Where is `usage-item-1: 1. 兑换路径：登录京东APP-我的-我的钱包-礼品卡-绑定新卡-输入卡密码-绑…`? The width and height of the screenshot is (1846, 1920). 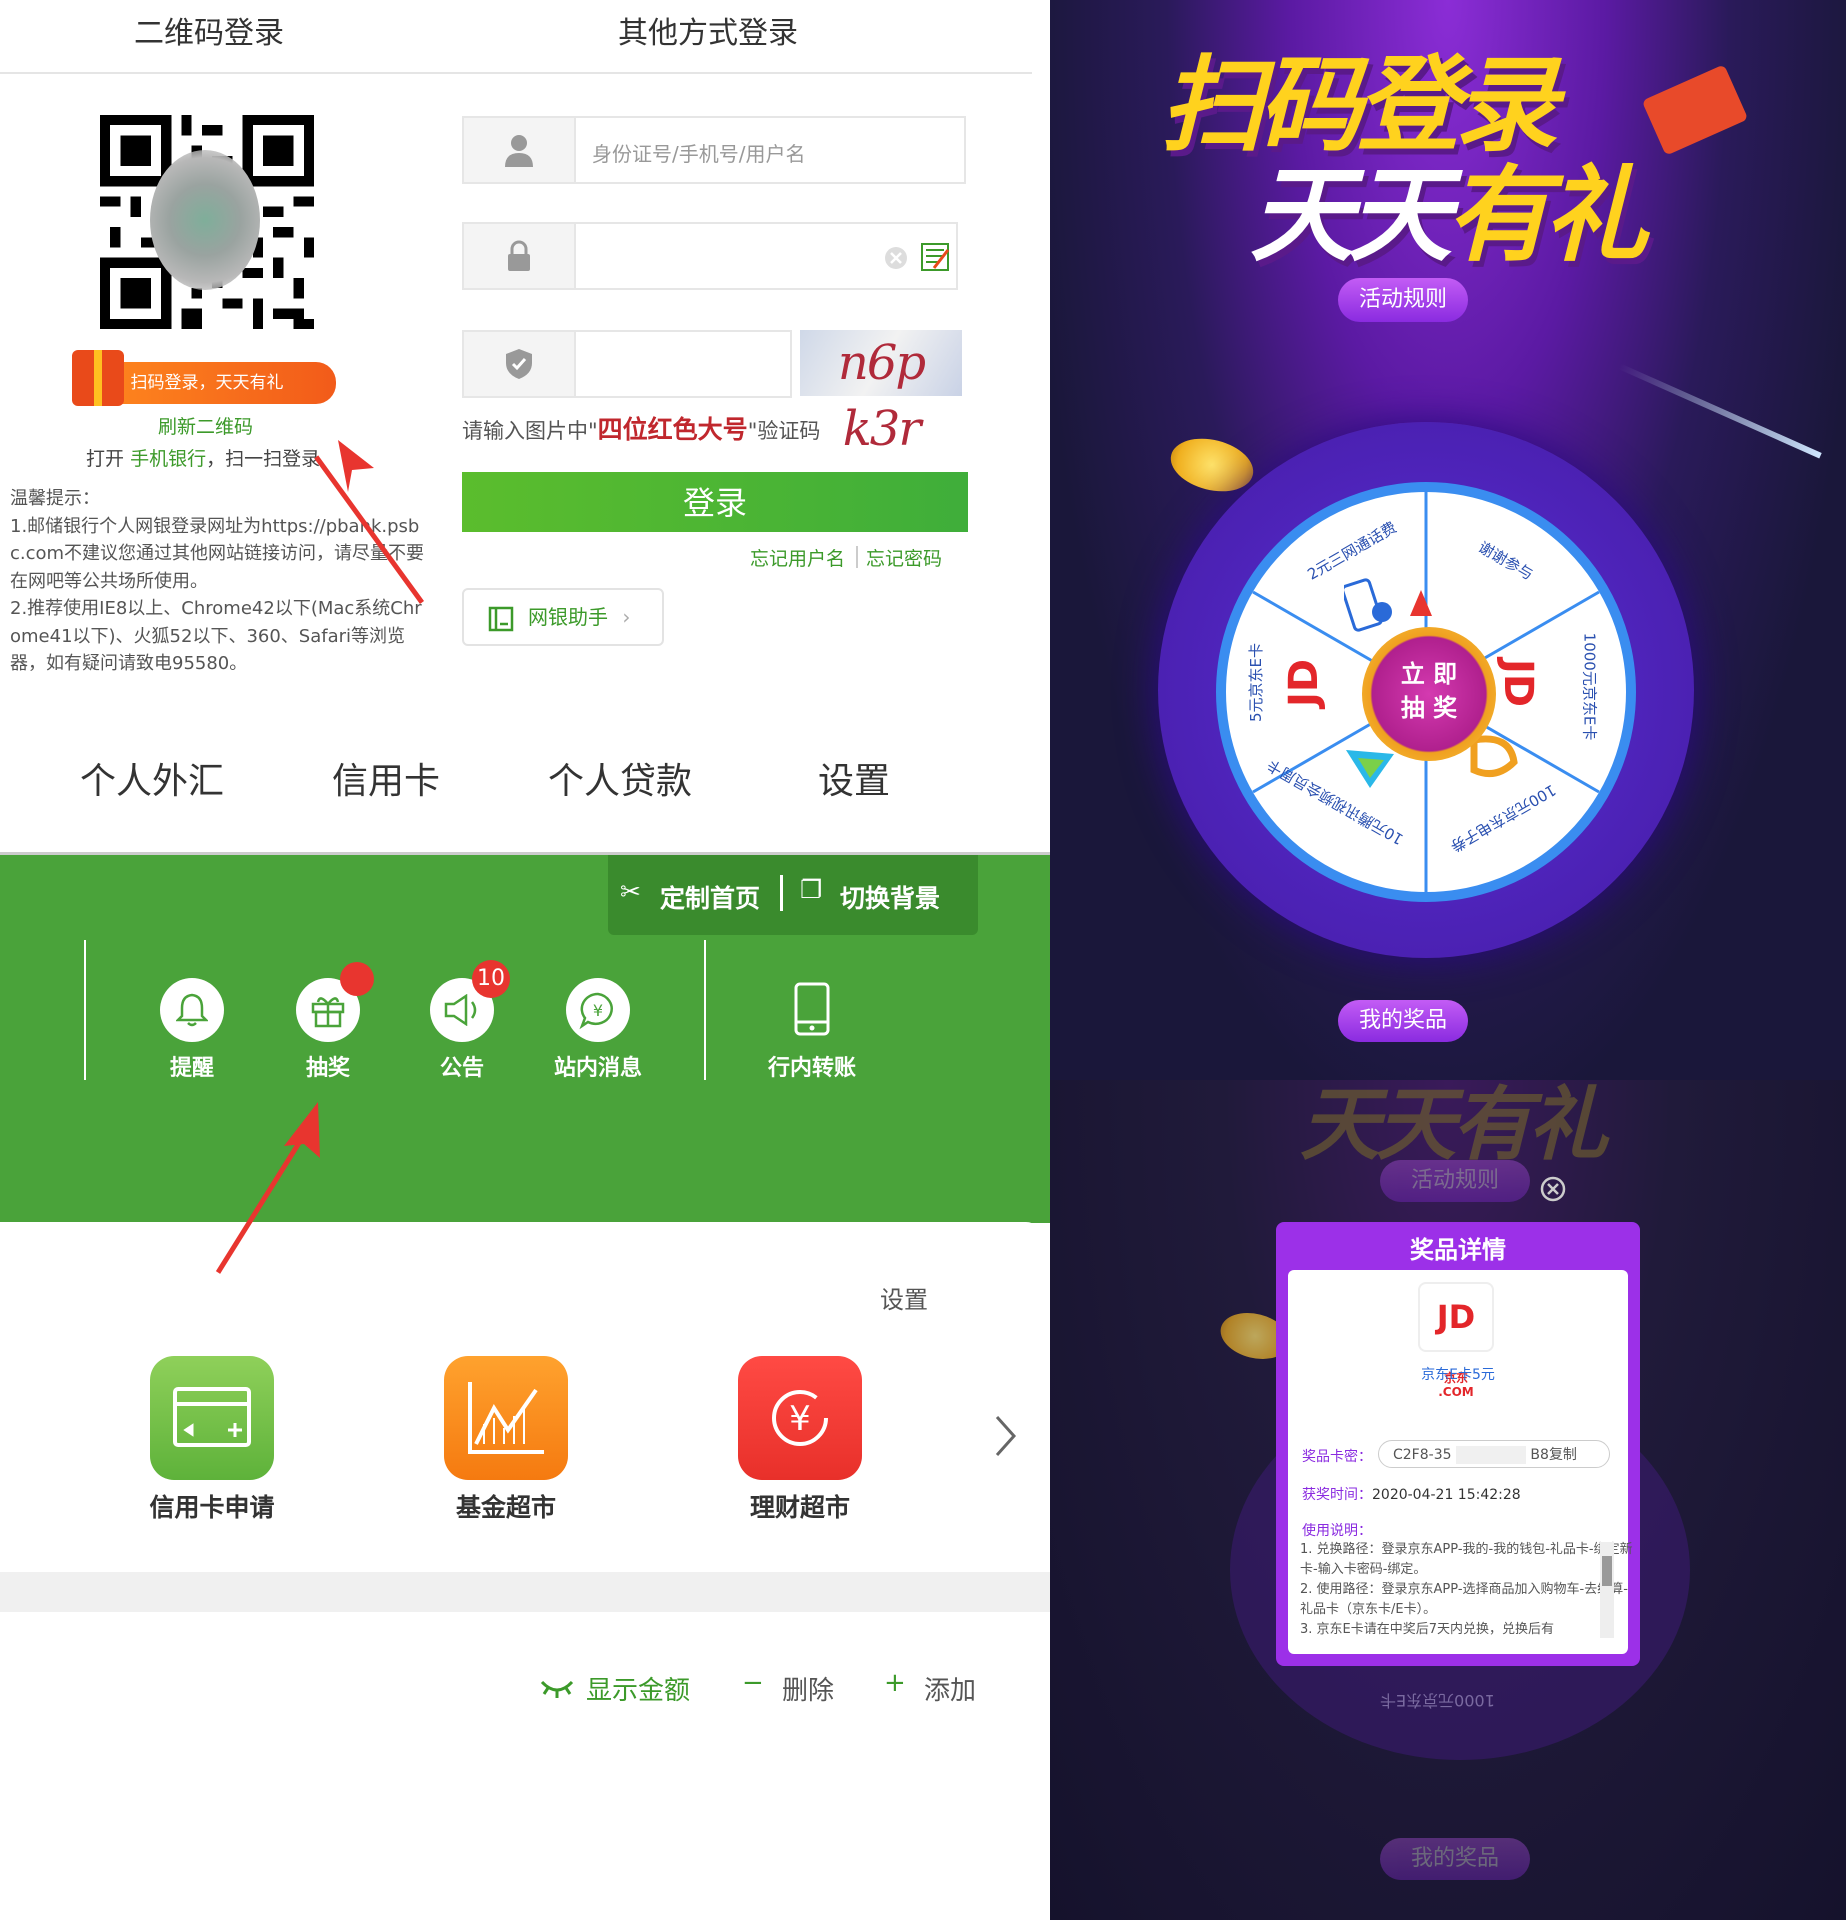 usage-item-1: 1. 兑换路径：登录京东APP-我的-我的钱包-礼品卡-绑定新卡-输入卡密码-绑… is located at coordinates (1466, 1559).